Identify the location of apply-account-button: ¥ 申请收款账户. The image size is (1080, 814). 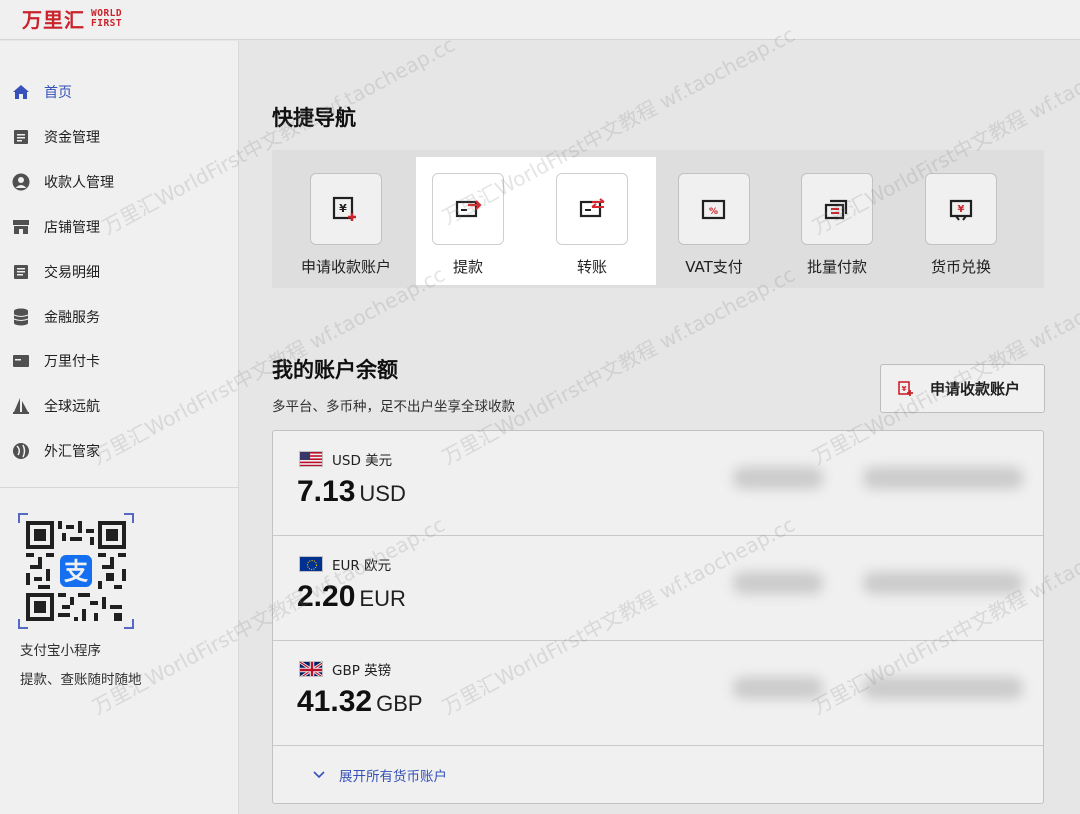
(962, 388).